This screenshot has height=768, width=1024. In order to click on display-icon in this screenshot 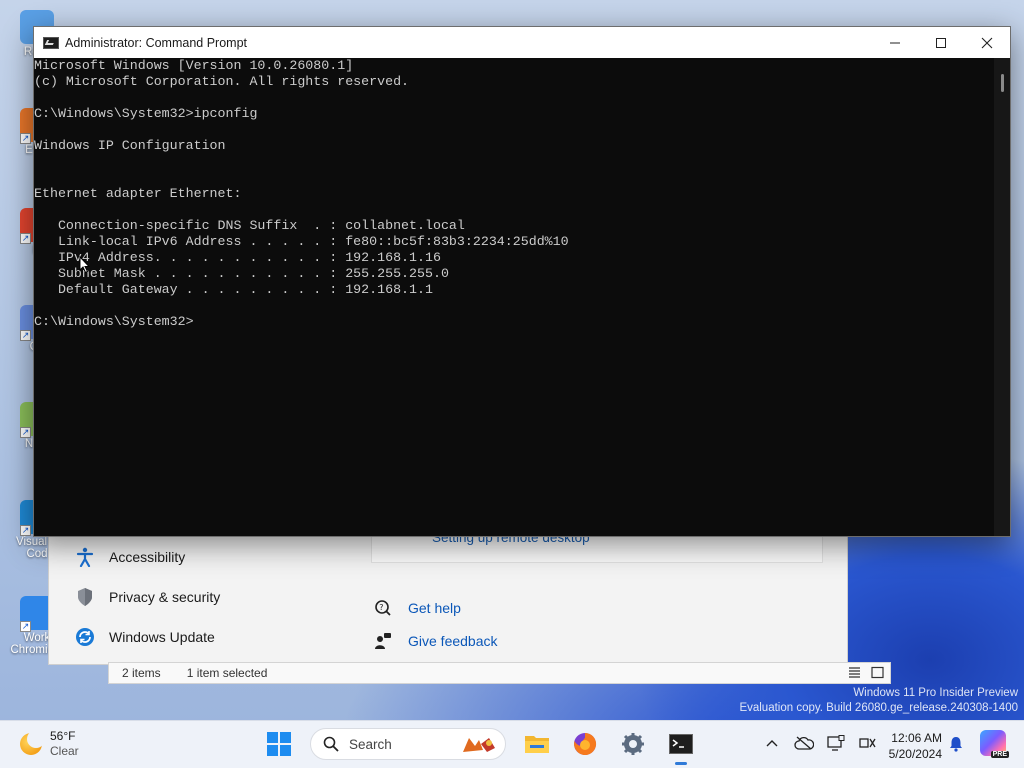, I will do `click(836, 743)`.